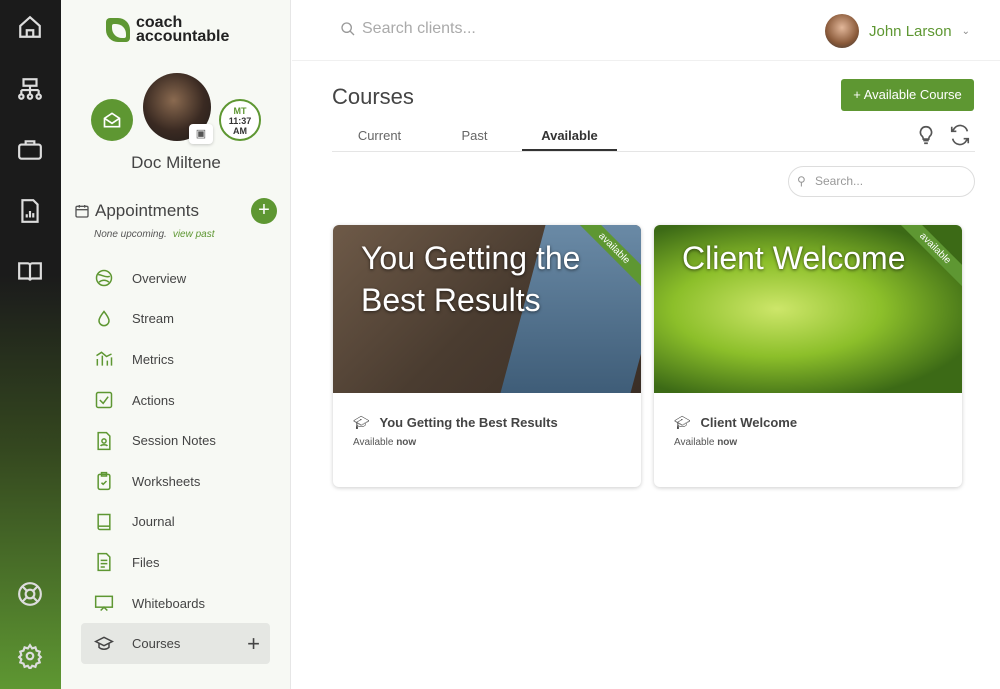 This screenshot has width=1000, height=689. What do you see at coordinates (646, 60) in the screenshot?
I see `header-divider` at bounding box center [646, 60].